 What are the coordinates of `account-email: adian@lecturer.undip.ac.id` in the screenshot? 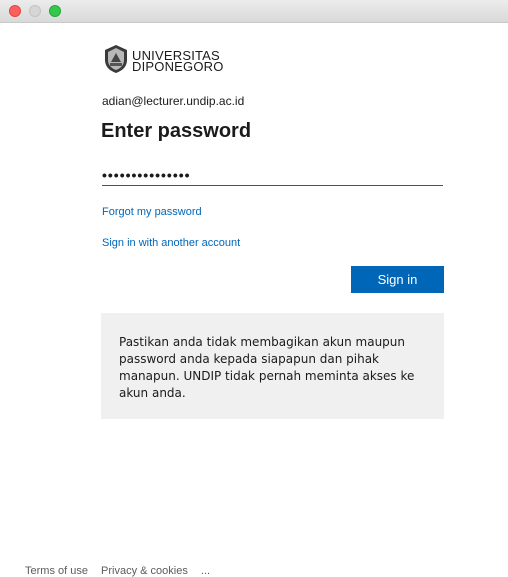 It's located at (173, 101).